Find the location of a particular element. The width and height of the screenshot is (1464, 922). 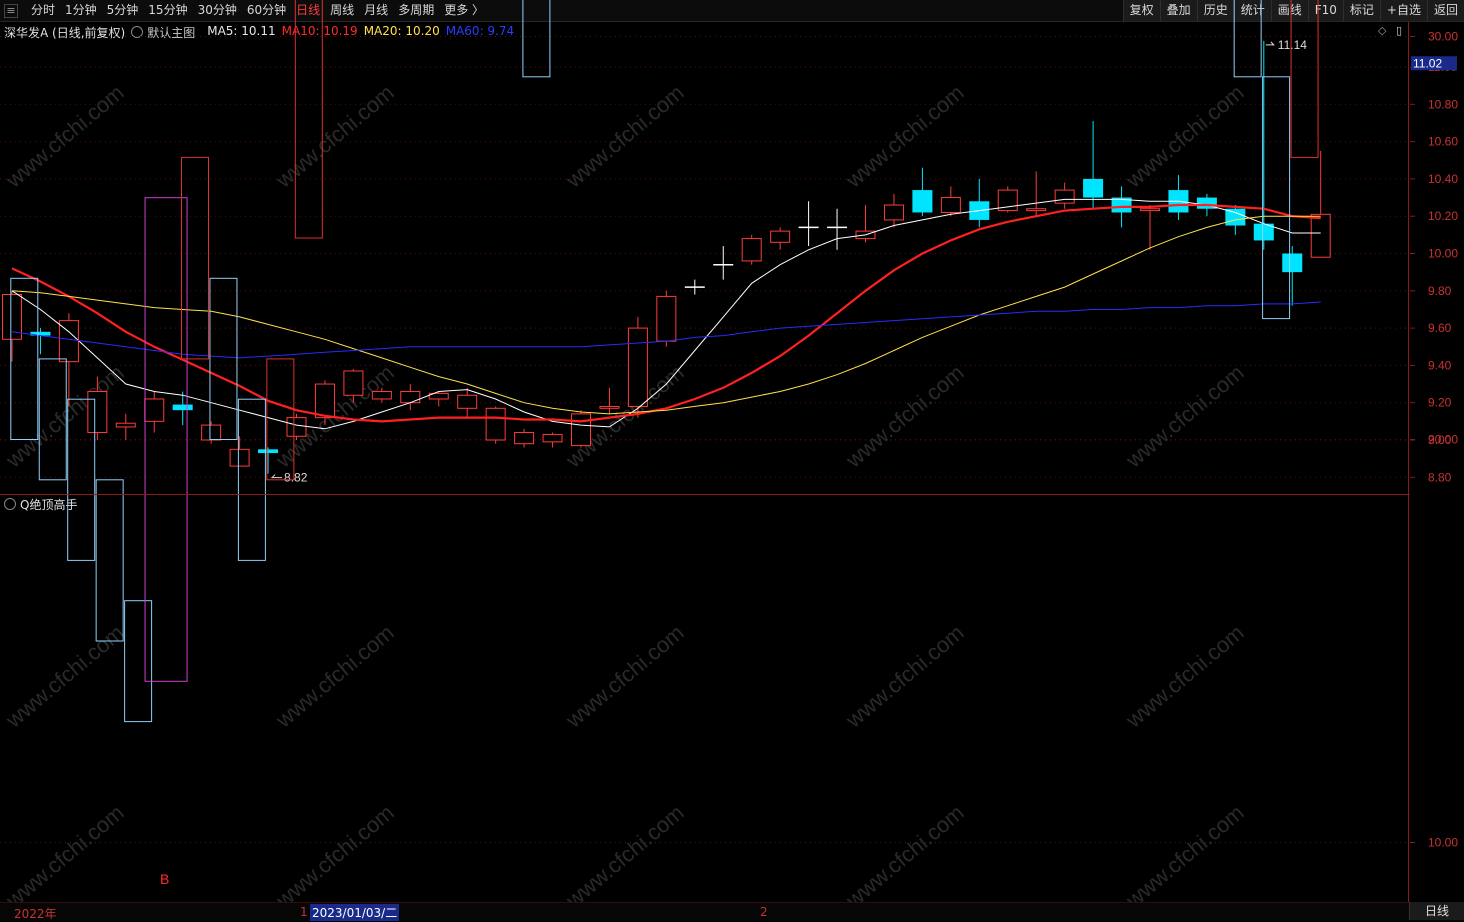

low-arrow is located at coordinates (276, 476).